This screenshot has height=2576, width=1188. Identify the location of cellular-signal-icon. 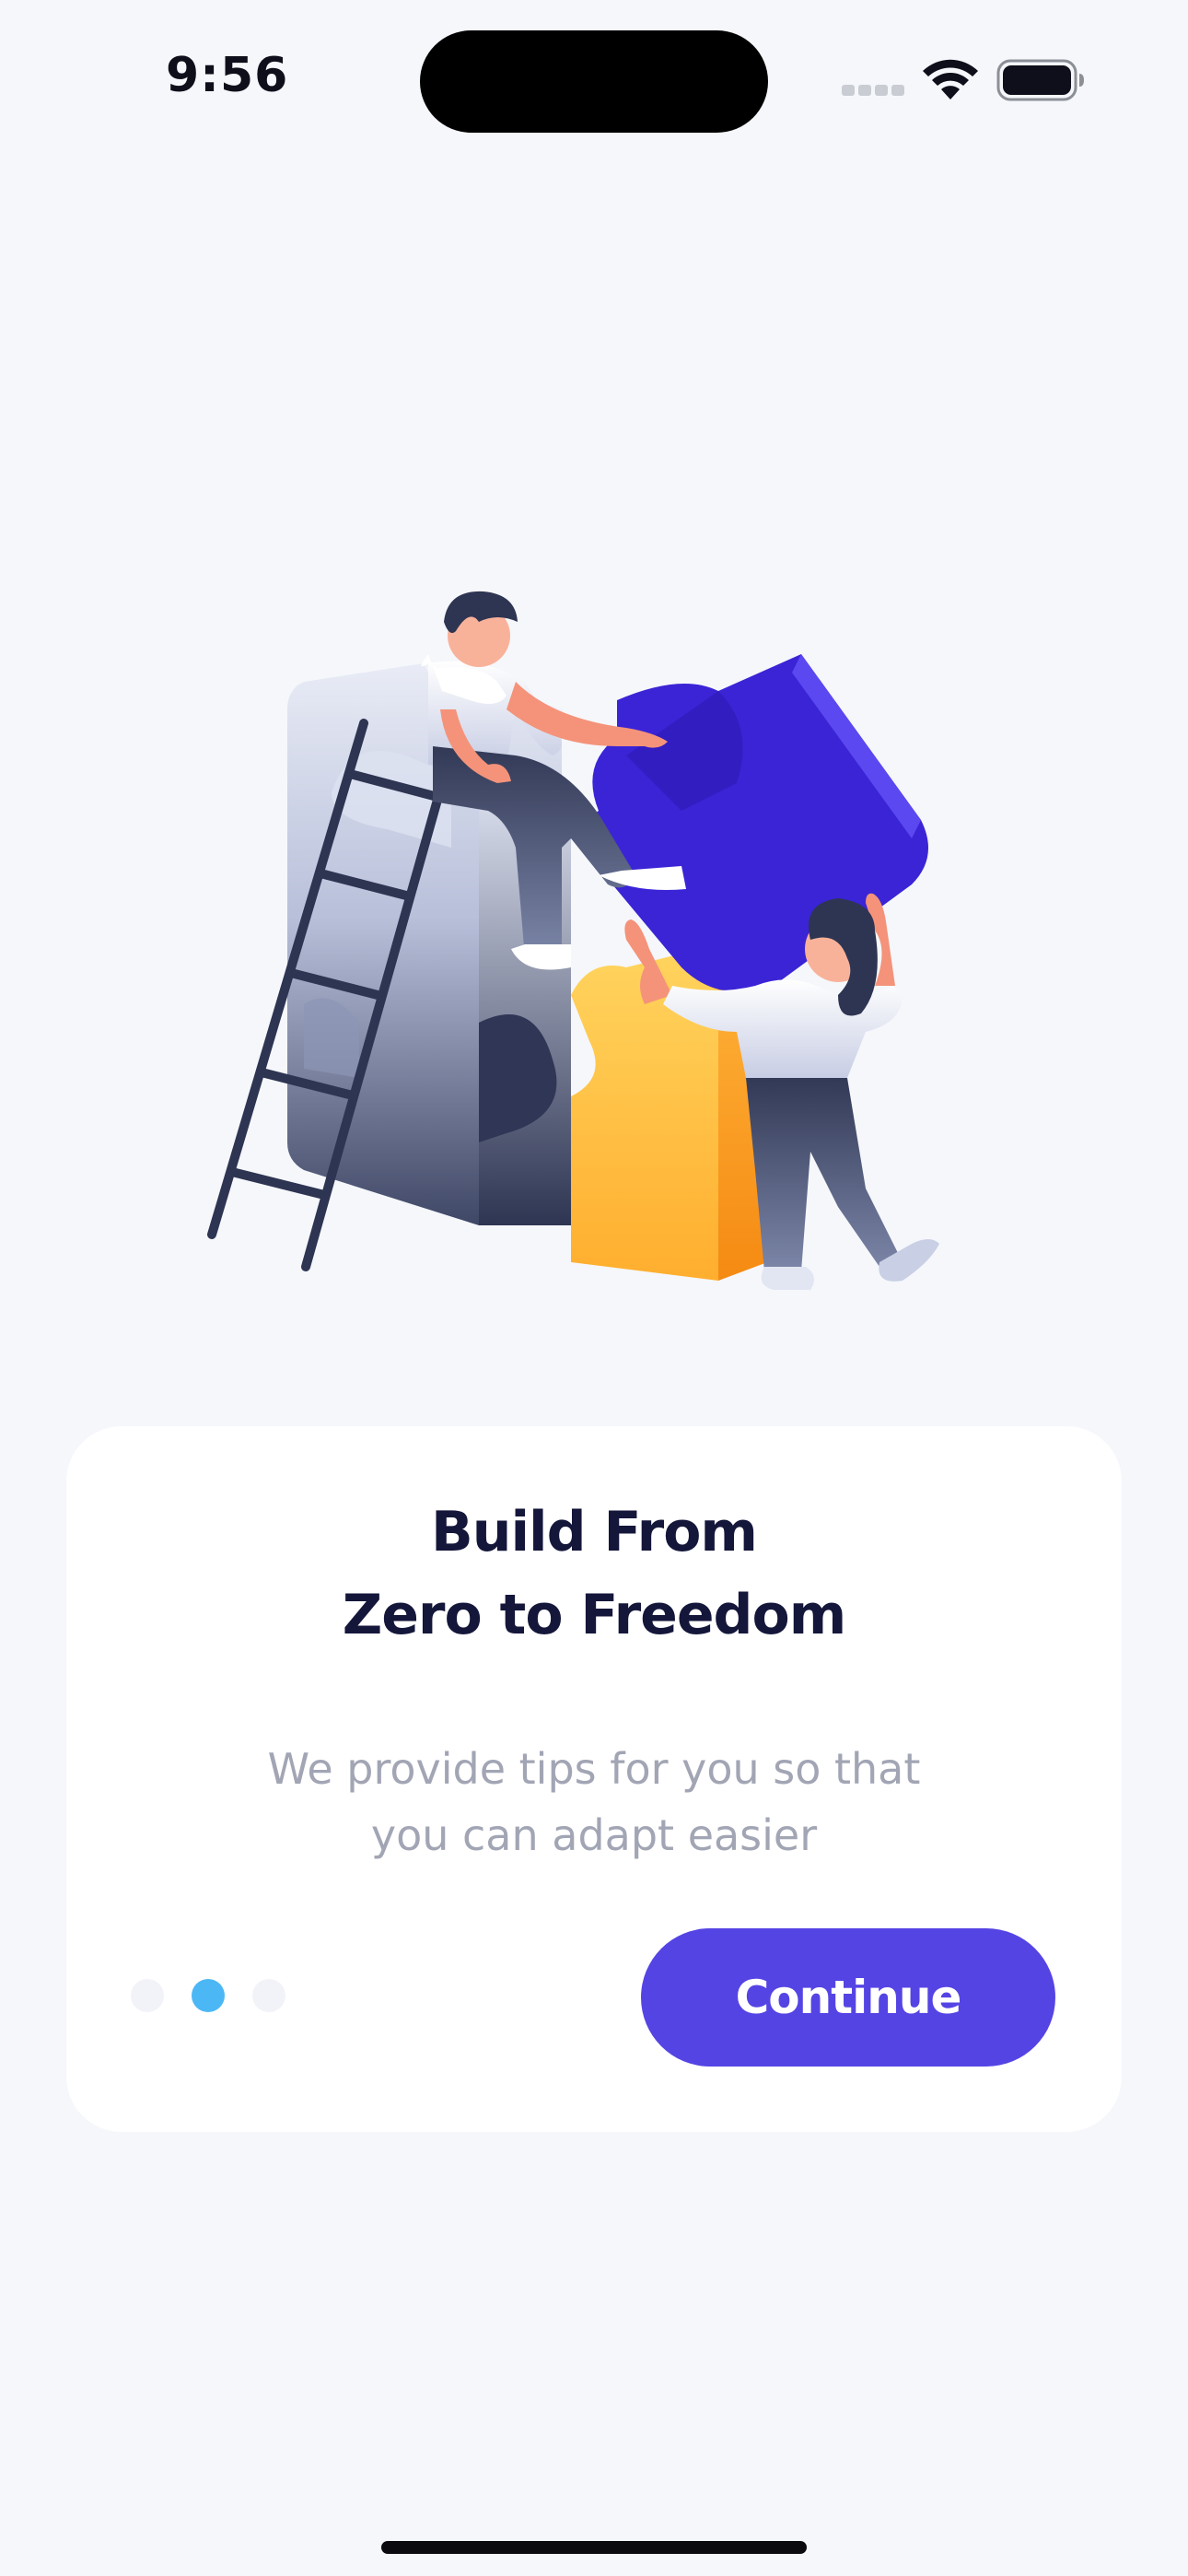
(873, 90).